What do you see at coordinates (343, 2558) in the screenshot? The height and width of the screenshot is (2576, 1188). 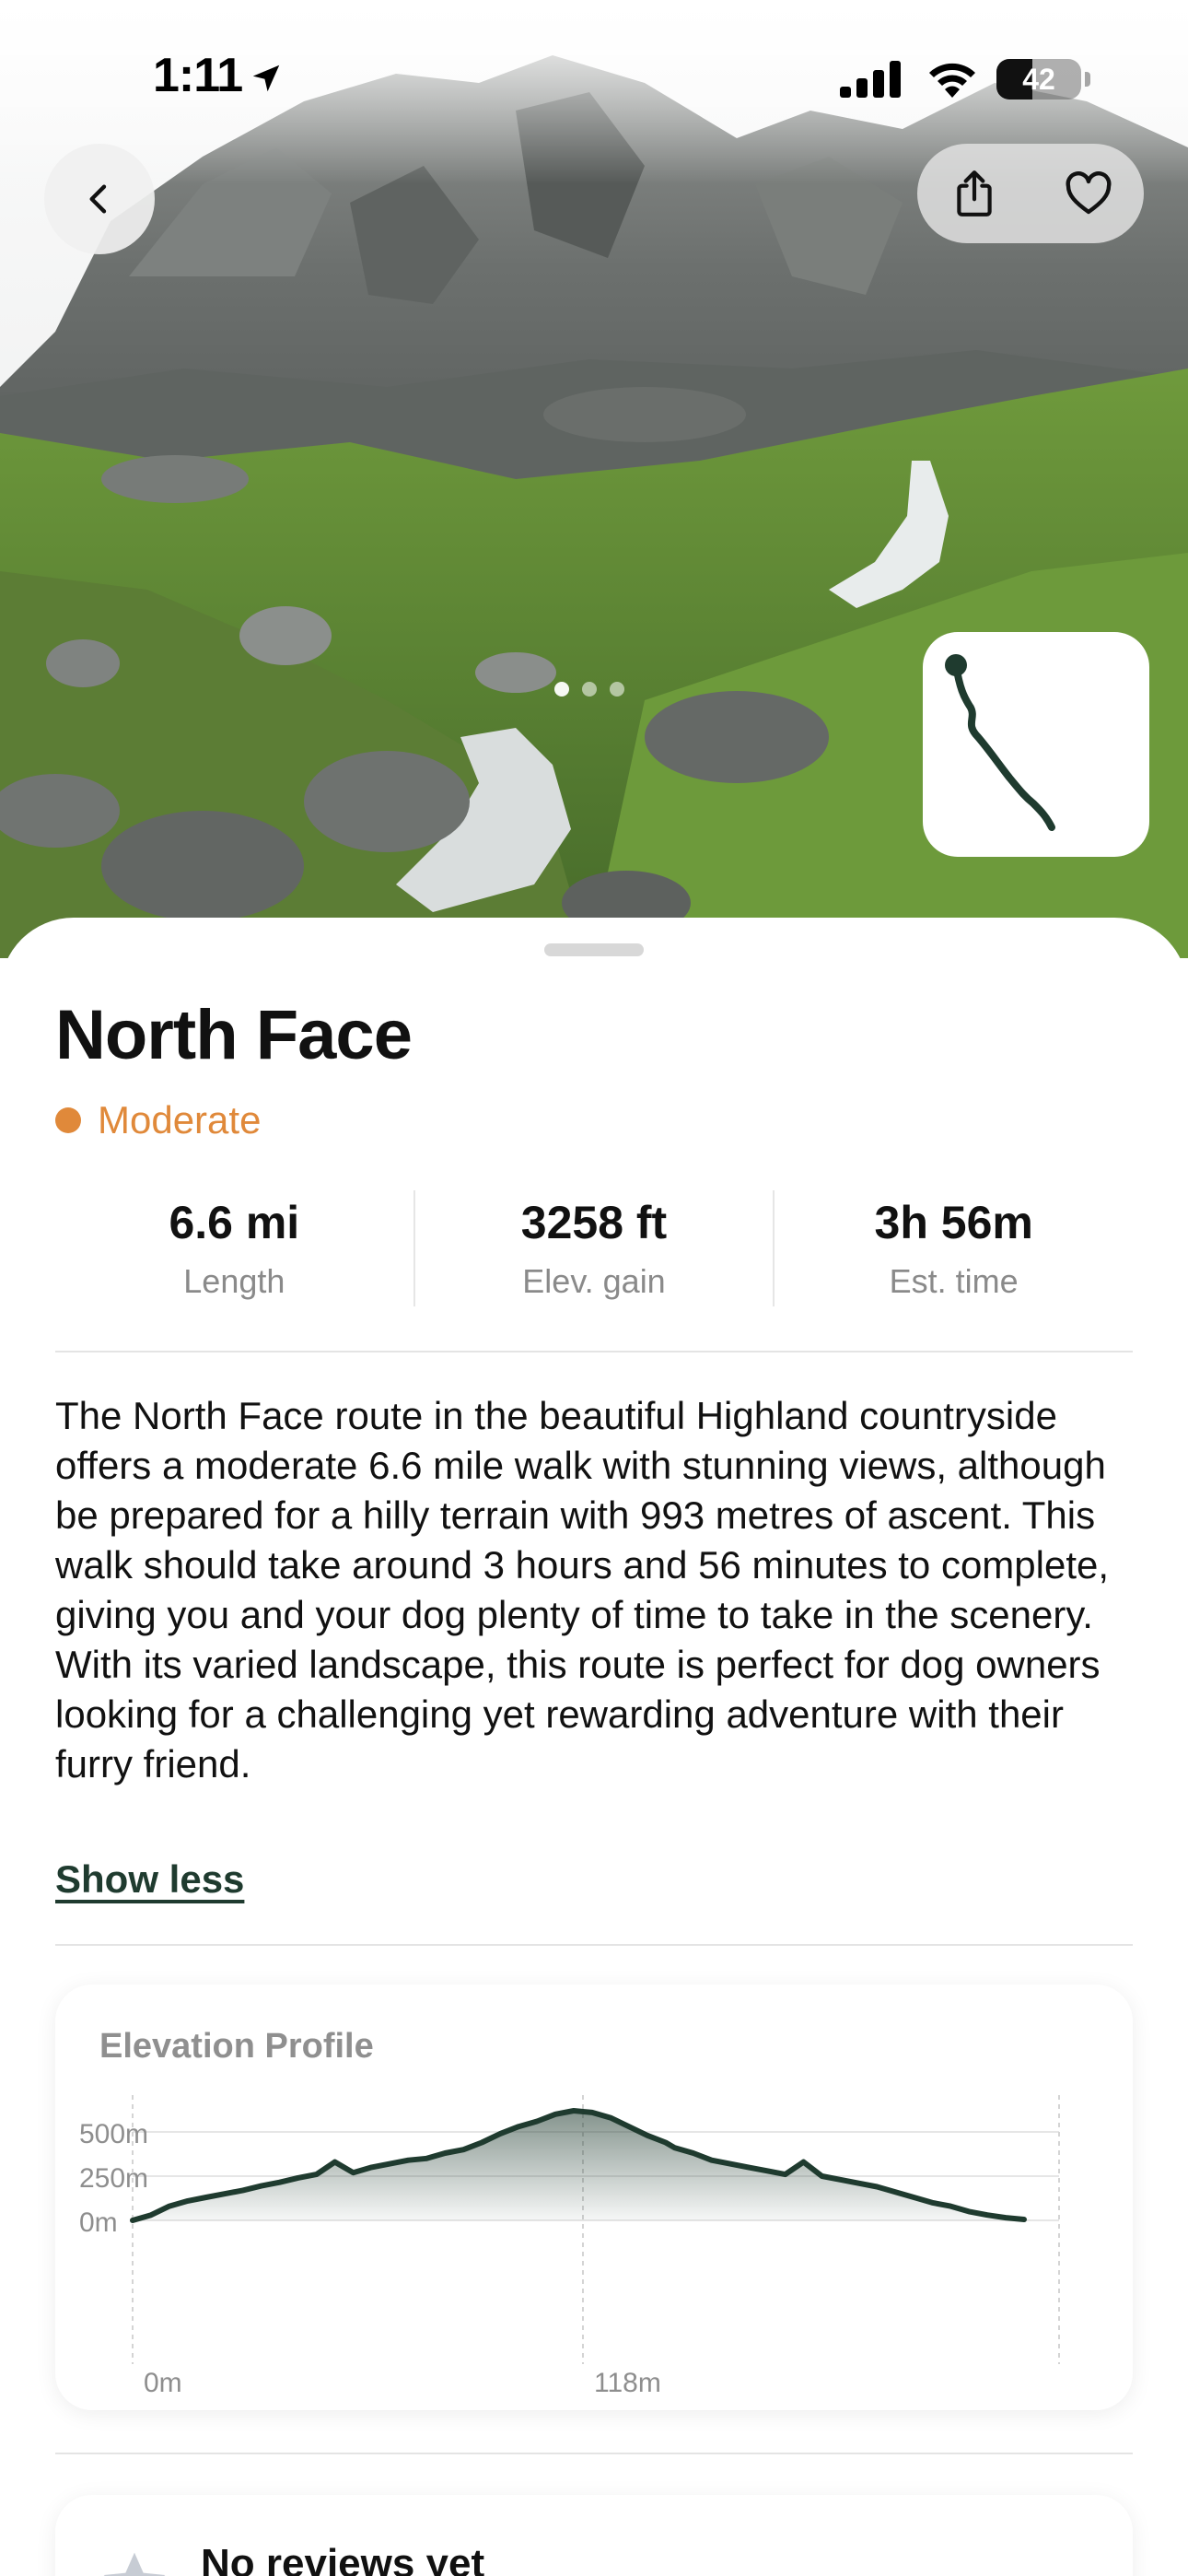 I see `reviews-title: No reviews yet` at bounding box center [343, 2558].